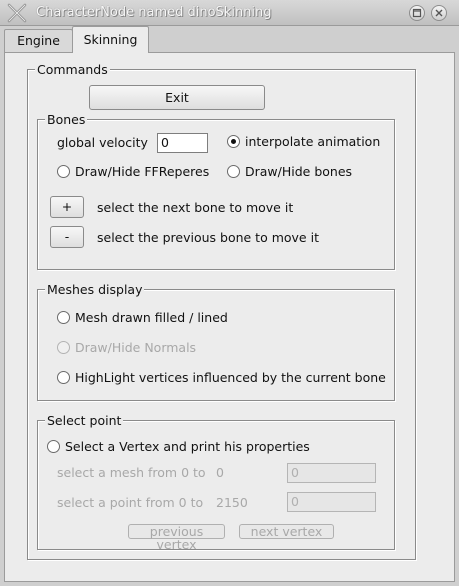  Describe the element at coordinates (84, 420) in the screenshot. I see `select-point-legend: Select point` at that location.